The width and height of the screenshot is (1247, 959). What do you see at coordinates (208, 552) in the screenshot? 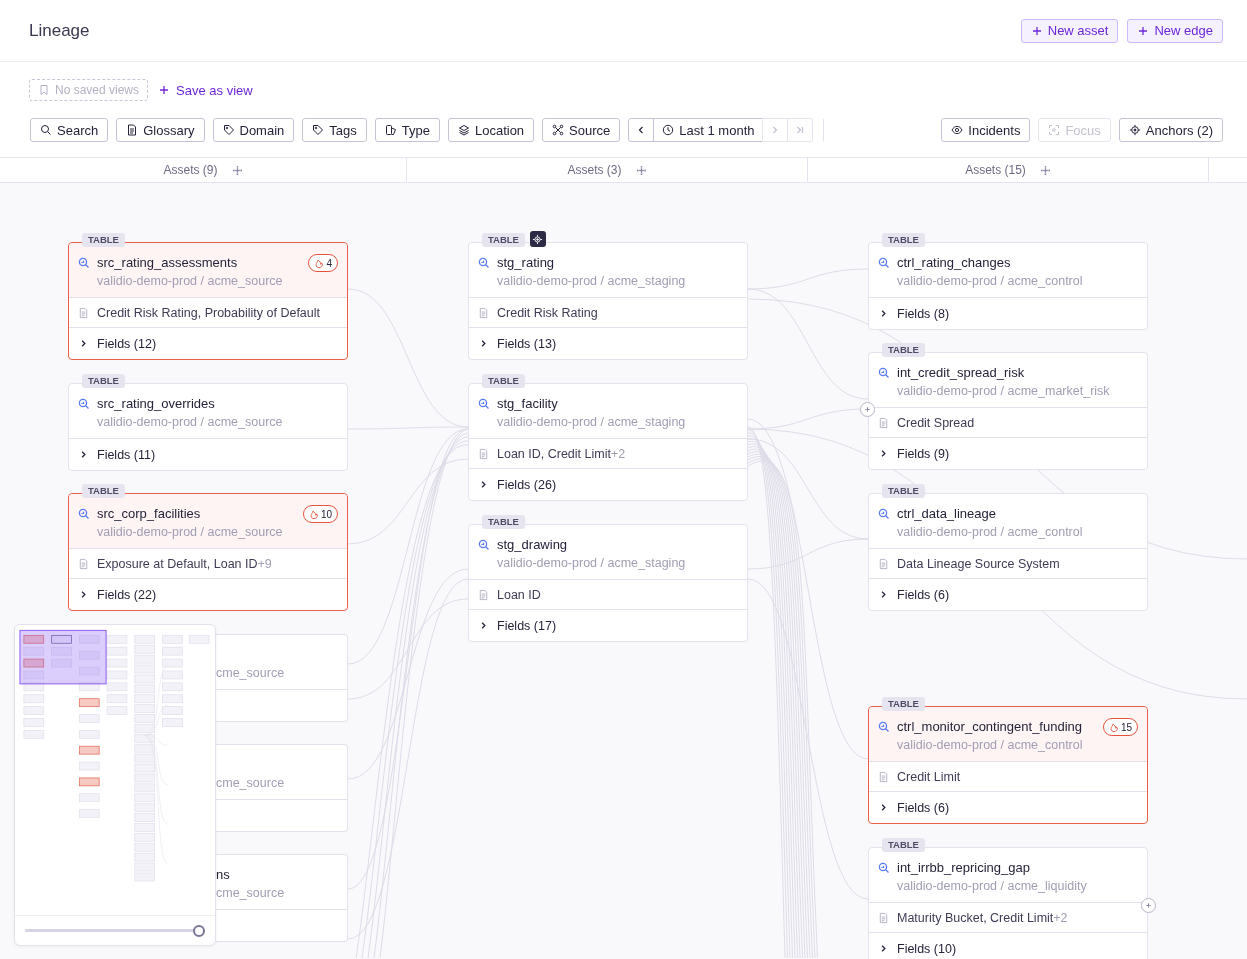
I see `asset-card: src_corp_facilities validio-demo-prod / acme_source 10 Exposure at Default, Loan ID+9 Fields (22)` at bounding box center [208, 552].